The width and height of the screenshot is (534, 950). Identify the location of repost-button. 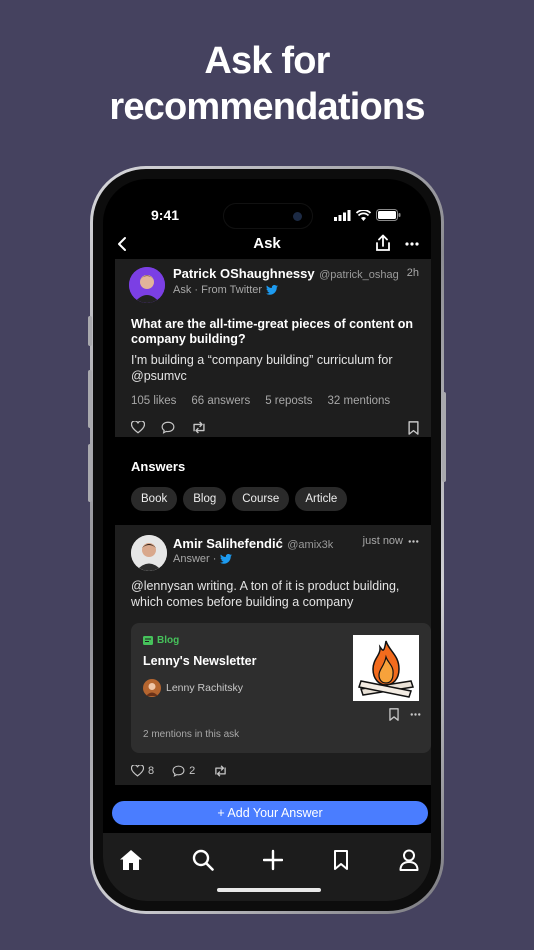
(220, 771).